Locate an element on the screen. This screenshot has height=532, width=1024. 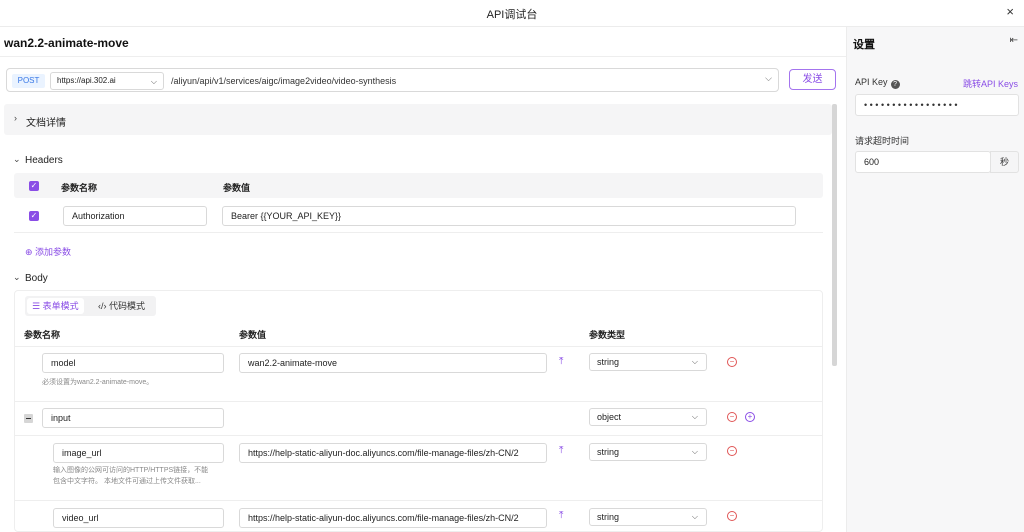
collapse-panel-icon: ⇤ is located at coordinates (1014, 40).